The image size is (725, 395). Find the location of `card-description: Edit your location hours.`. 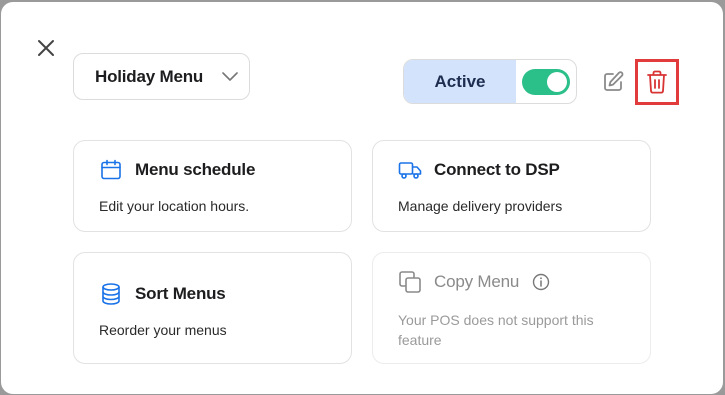

card-description: Edit your location hours. is located at coordinates (174, 206).